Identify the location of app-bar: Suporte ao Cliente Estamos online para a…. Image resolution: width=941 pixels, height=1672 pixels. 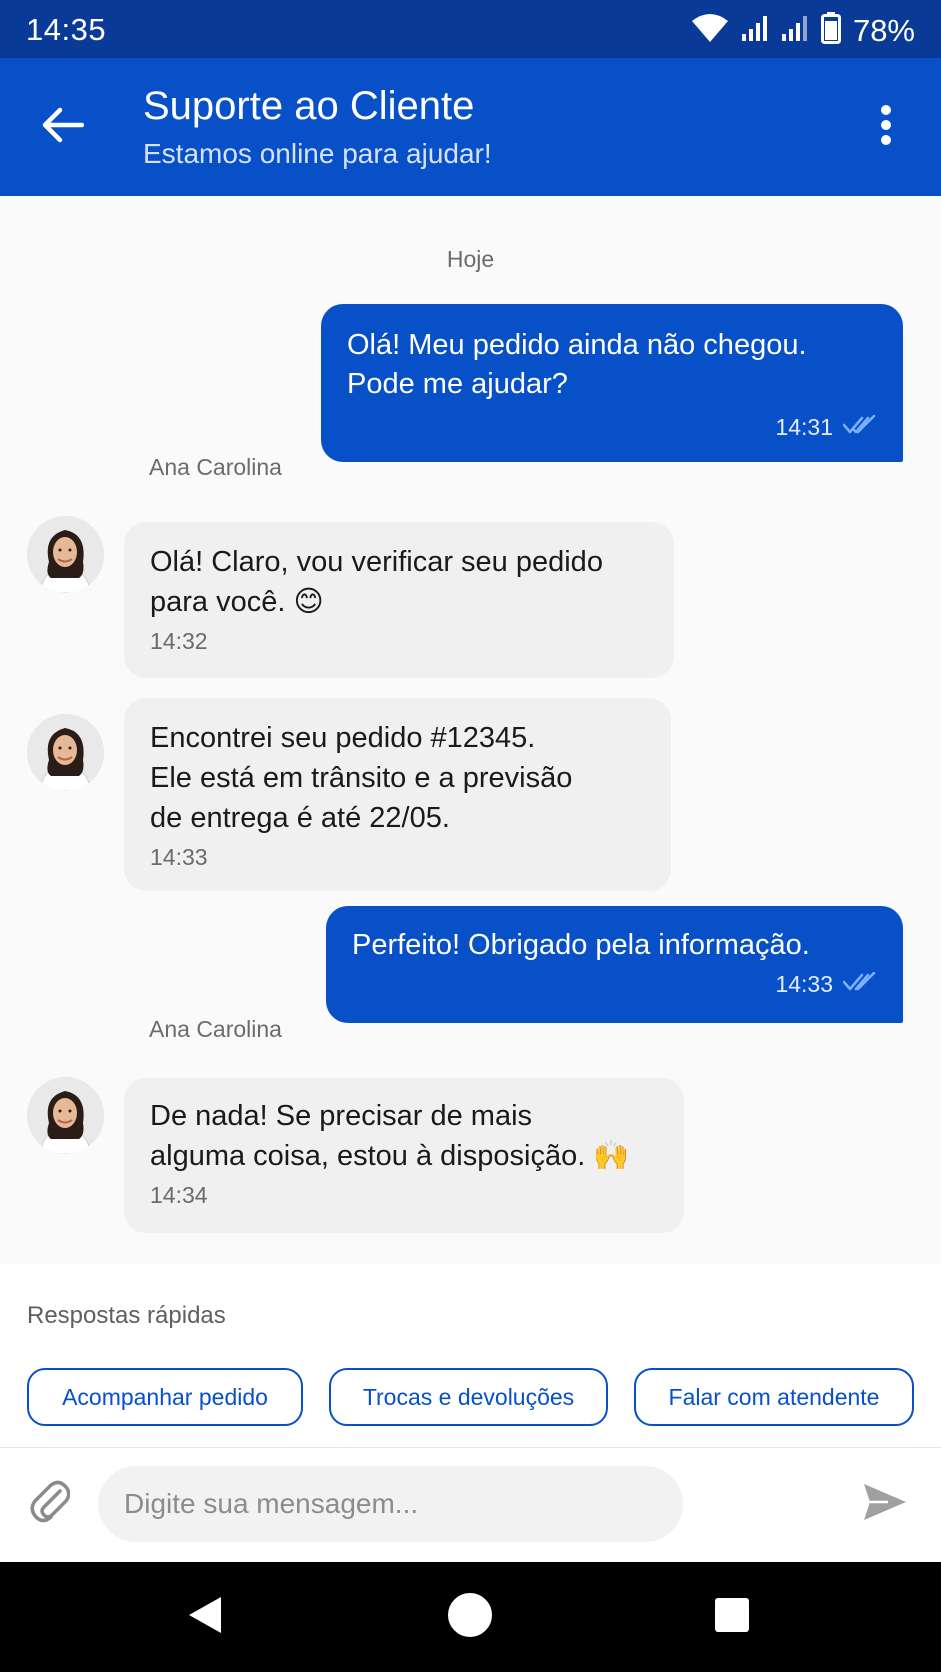
(470, 127).